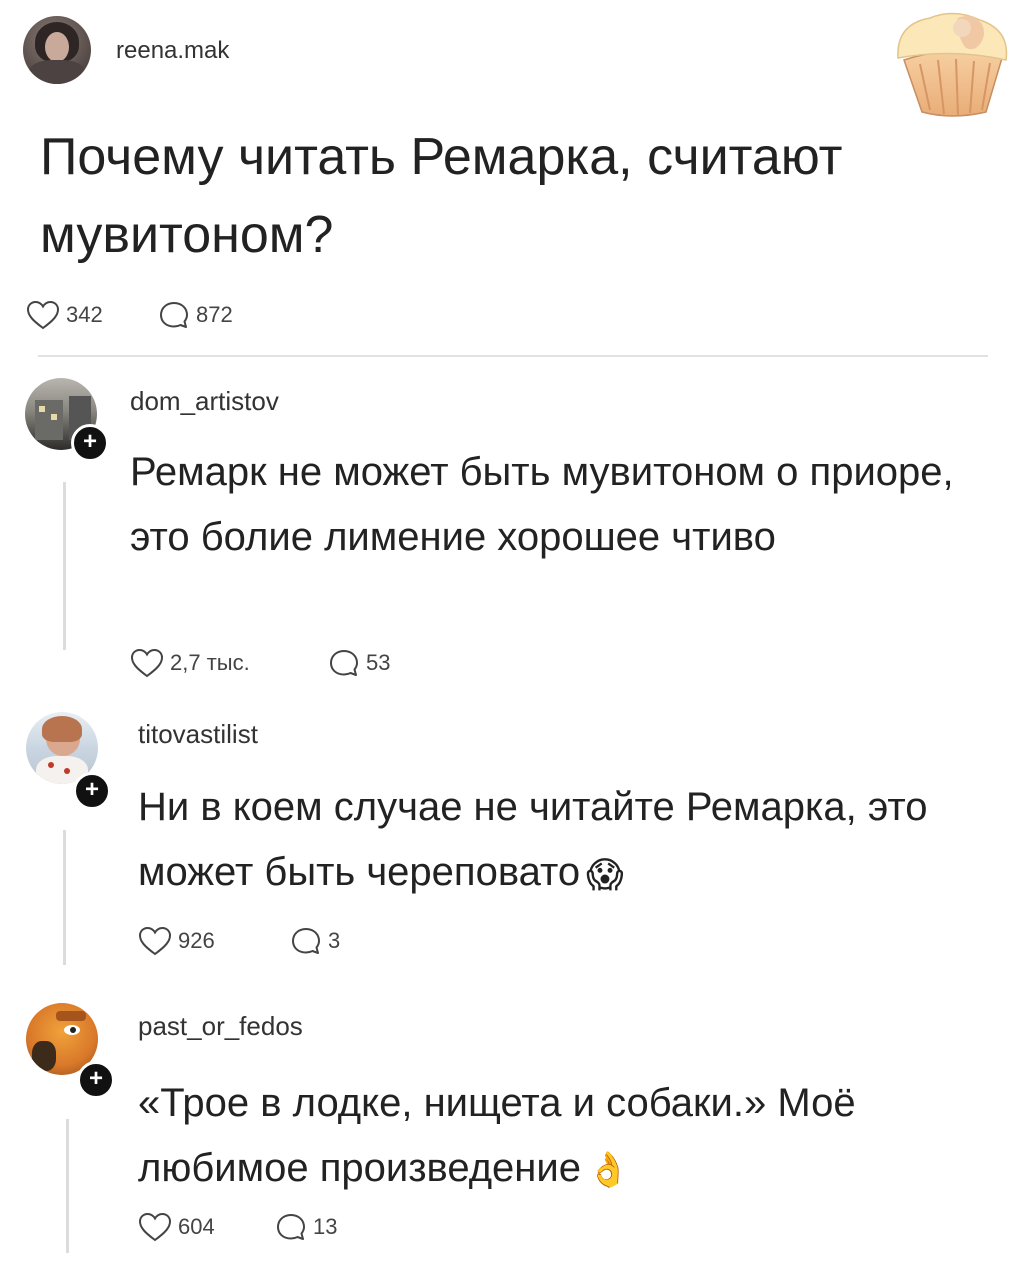 The height and width of the screenshot is (1280, 1024). I want to click on comment-username: dom_artistov, so click(204, 401).